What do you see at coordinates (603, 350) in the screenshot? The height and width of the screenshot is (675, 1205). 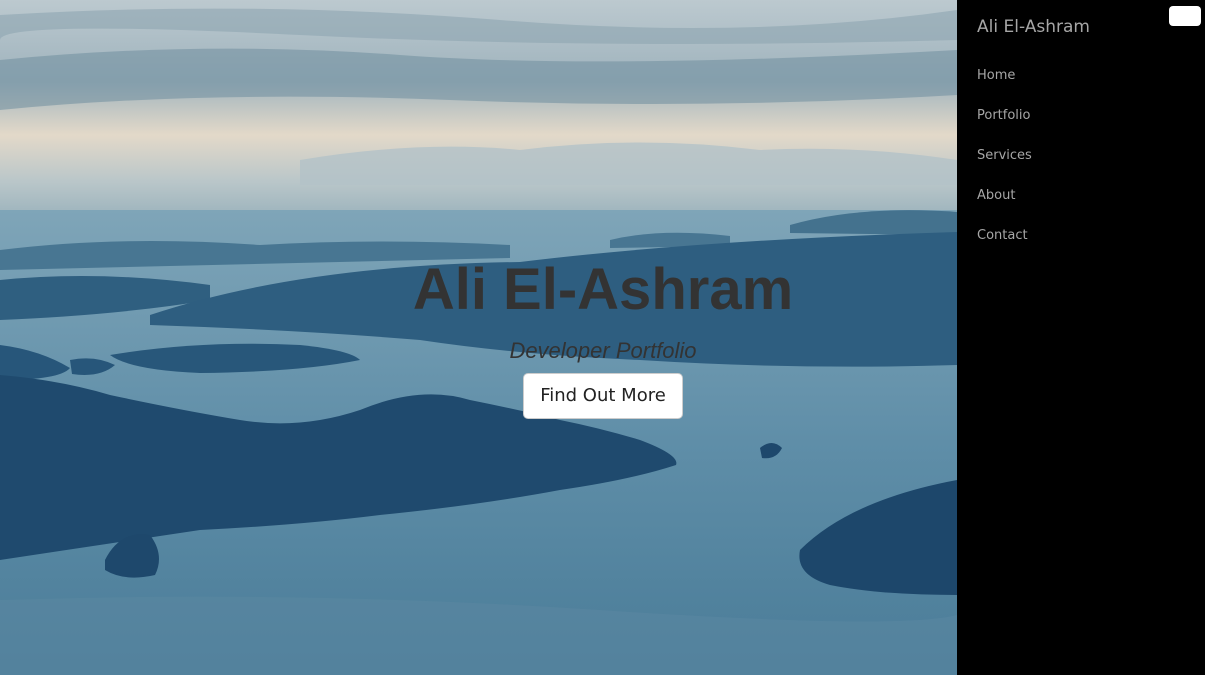 I see `hero-subtitle: Developer Portfolio` at bounding box center [603, 350].